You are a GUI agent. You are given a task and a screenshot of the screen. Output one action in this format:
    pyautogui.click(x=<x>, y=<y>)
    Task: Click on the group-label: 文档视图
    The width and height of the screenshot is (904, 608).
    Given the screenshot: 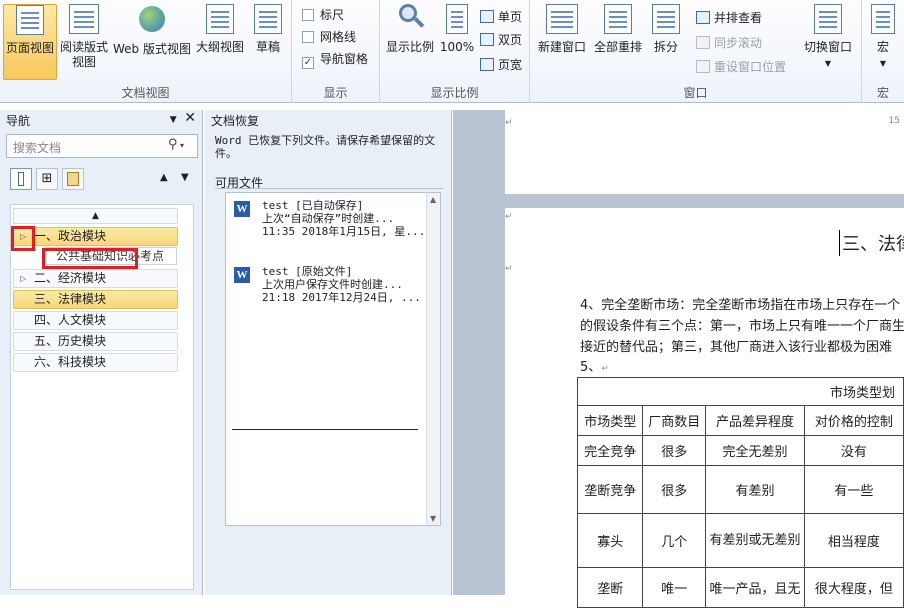 What is the action you would take?
    pyautogui.click(x=145, y=93)
    